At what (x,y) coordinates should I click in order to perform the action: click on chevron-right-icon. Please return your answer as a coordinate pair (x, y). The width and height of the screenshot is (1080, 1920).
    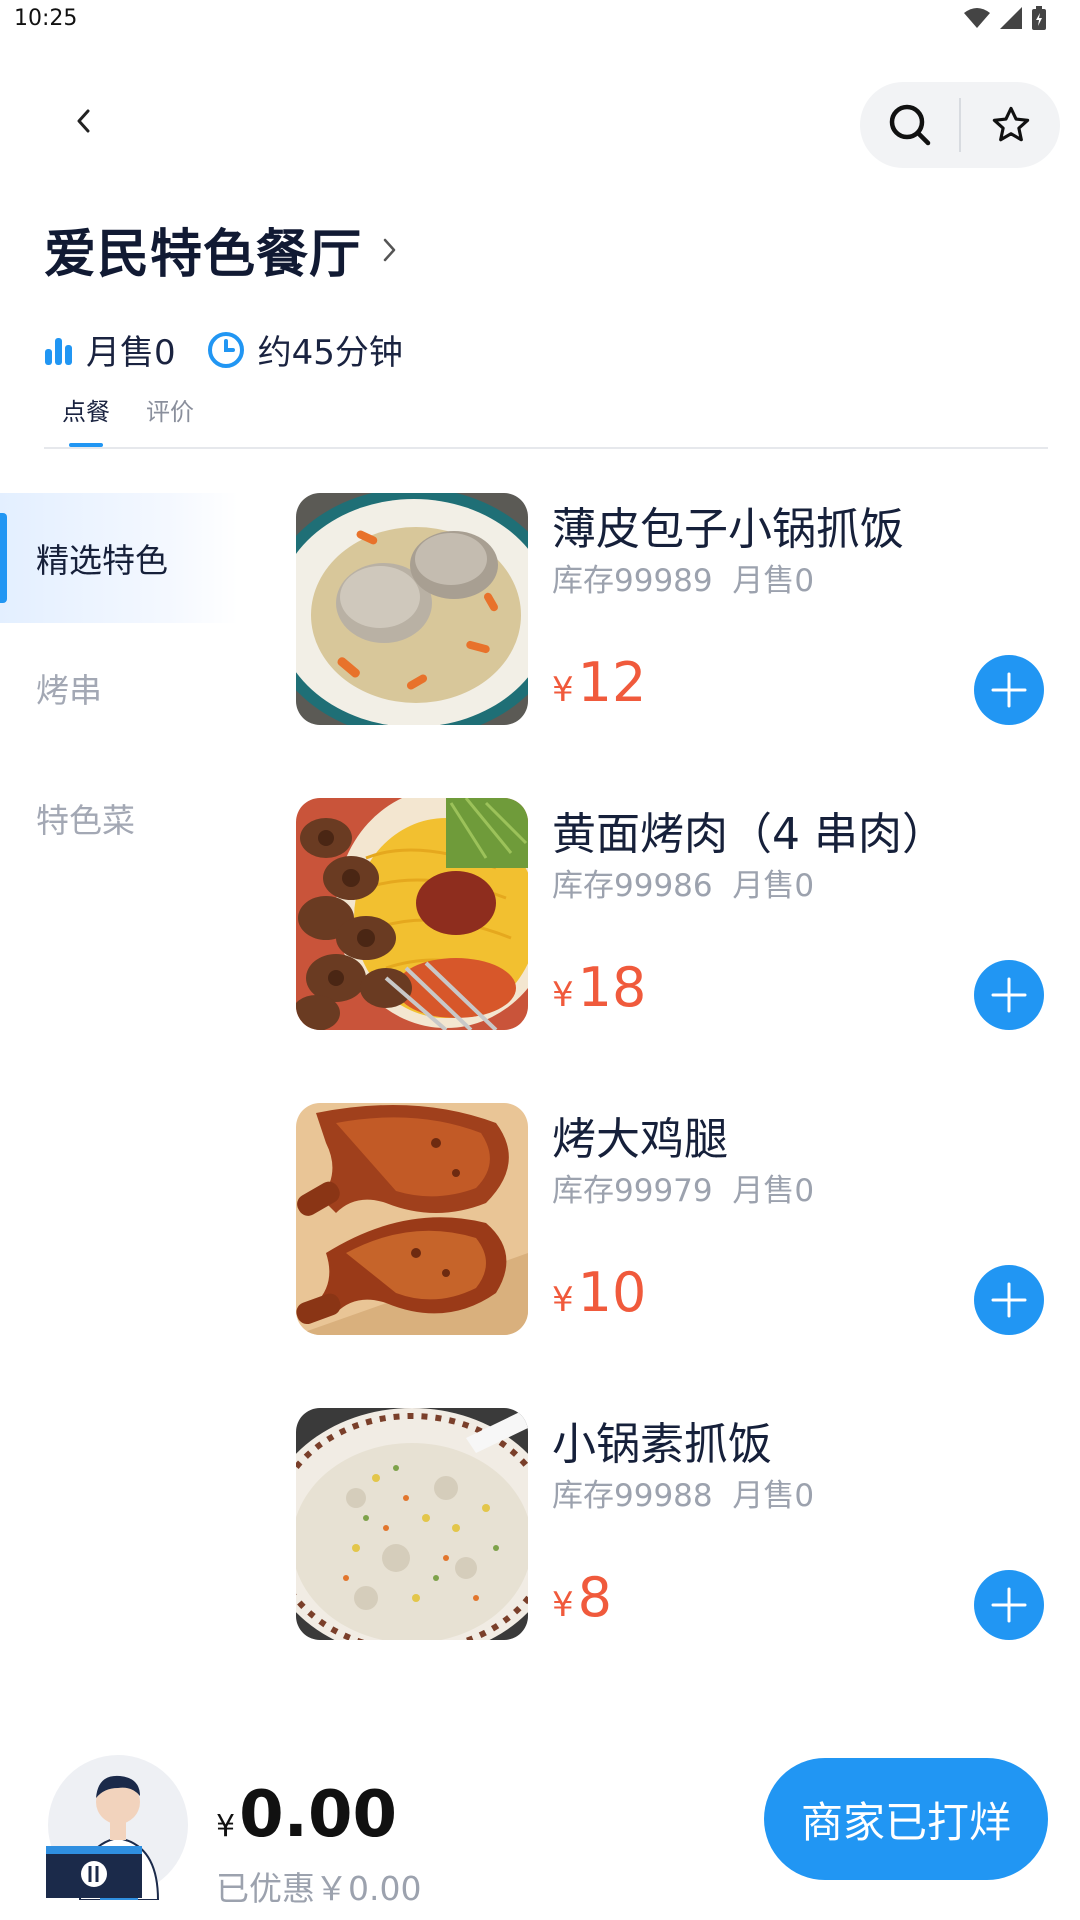
    Looking at the image, I should click on (389, 249).